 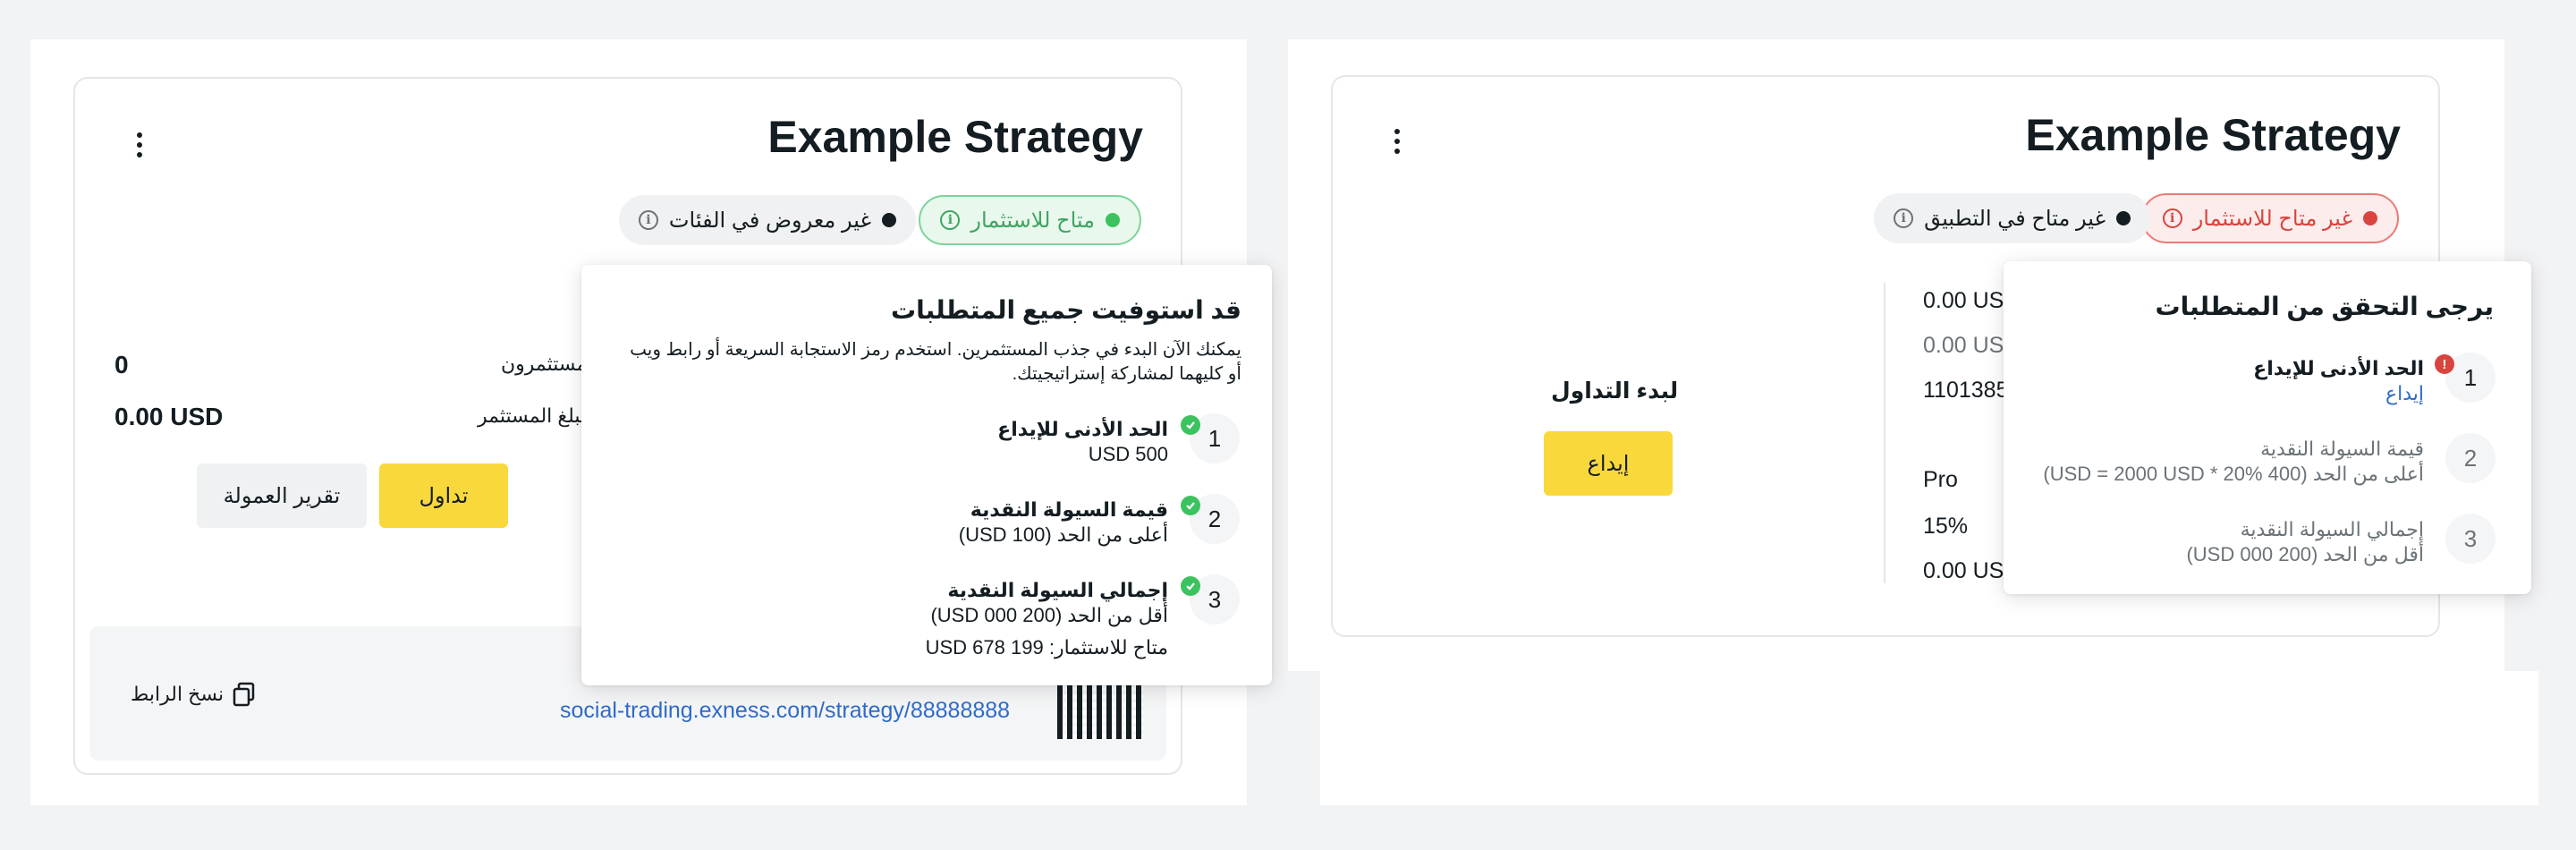 I want to click on right-badge-not-in-app: غير متاح في التطبيق i, so click(x=2012, y=218).